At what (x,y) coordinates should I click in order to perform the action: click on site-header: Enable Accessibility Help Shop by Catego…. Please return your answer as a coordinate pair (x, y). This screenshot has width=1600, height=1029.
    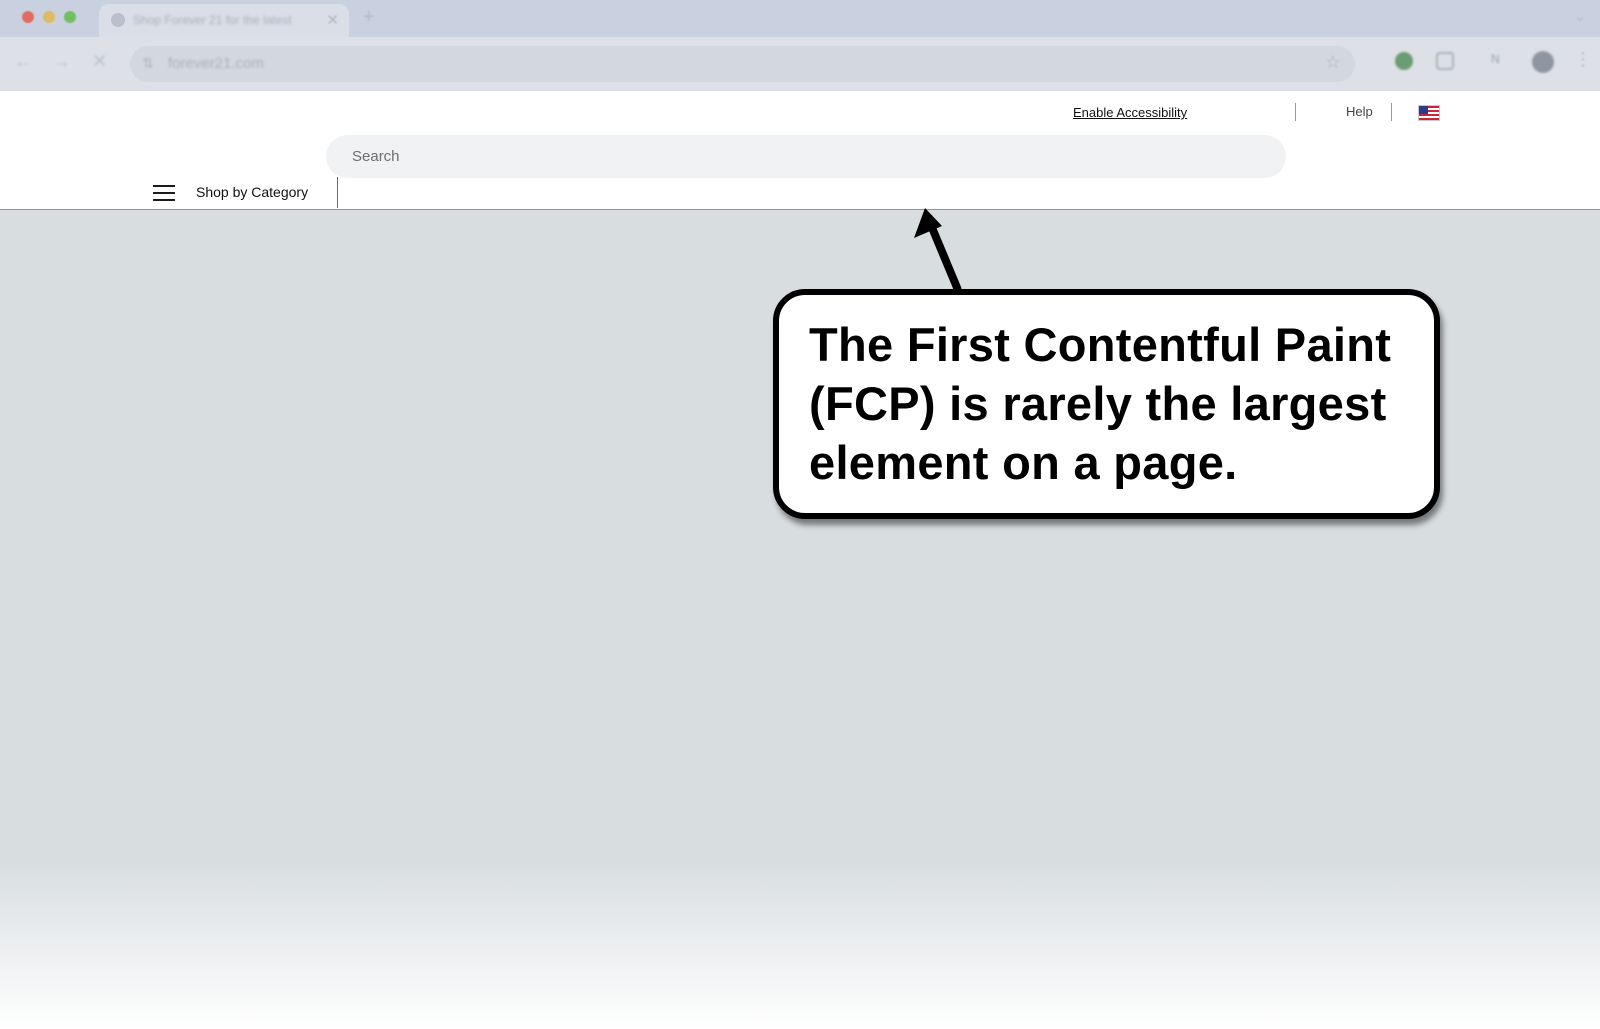
    Looking at the image, I should click on (800, 150).